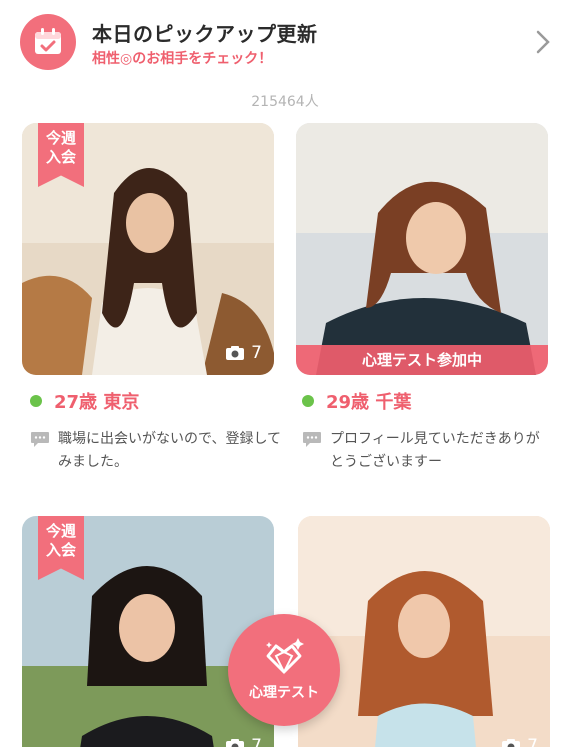  I want to click on profile-card: 心理テスト参加中, so click(422, 249).